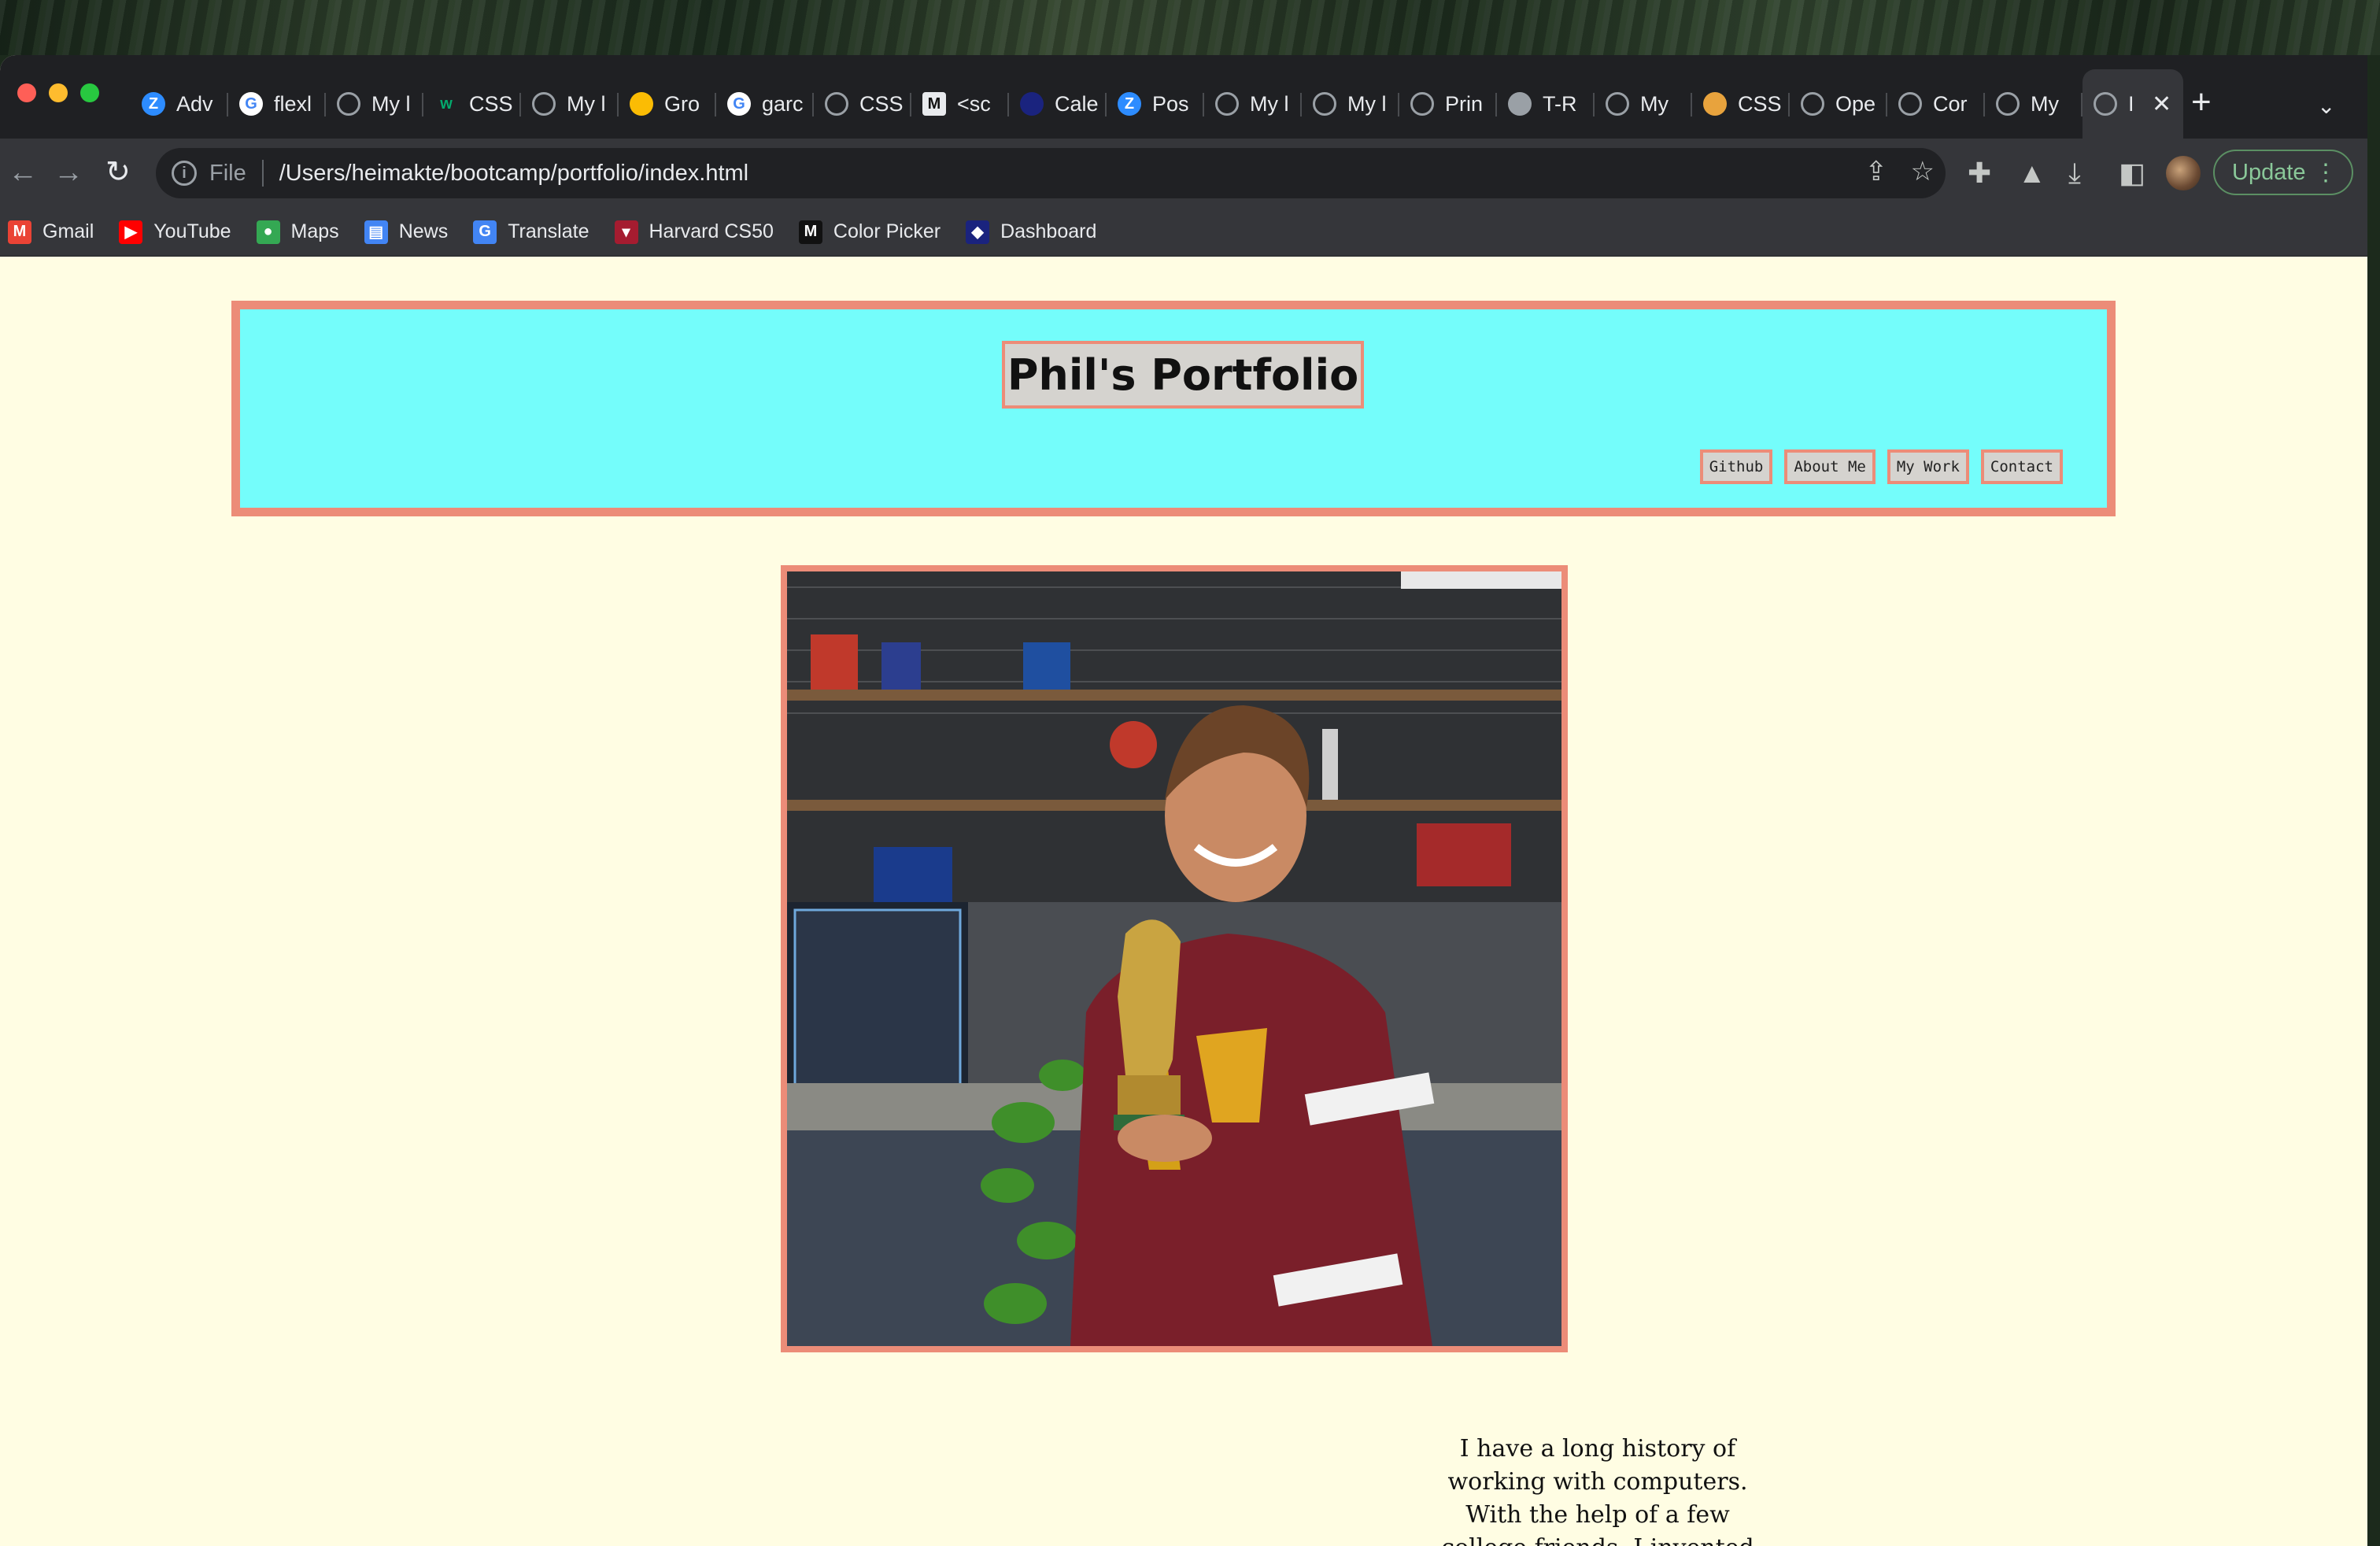 Image resolution: width=2380 pixels, height=1546 pixels. Describe the element at coordinates (277, 104) in the screenshot. I see `browser-tab: Gflexl` at that location.